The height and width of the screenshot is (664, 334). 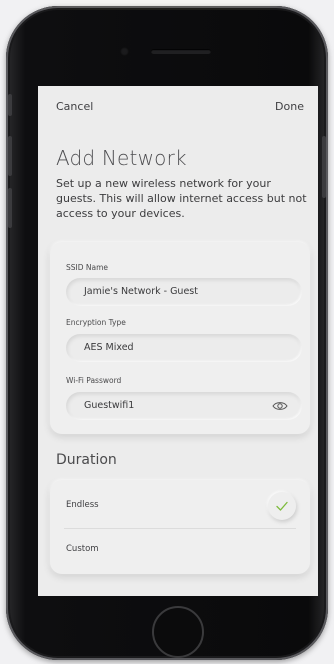 What do you see at coordinates (181, 51) in the screenshot?
I see `earpiece-speaker` at bounding box center [181, 51].